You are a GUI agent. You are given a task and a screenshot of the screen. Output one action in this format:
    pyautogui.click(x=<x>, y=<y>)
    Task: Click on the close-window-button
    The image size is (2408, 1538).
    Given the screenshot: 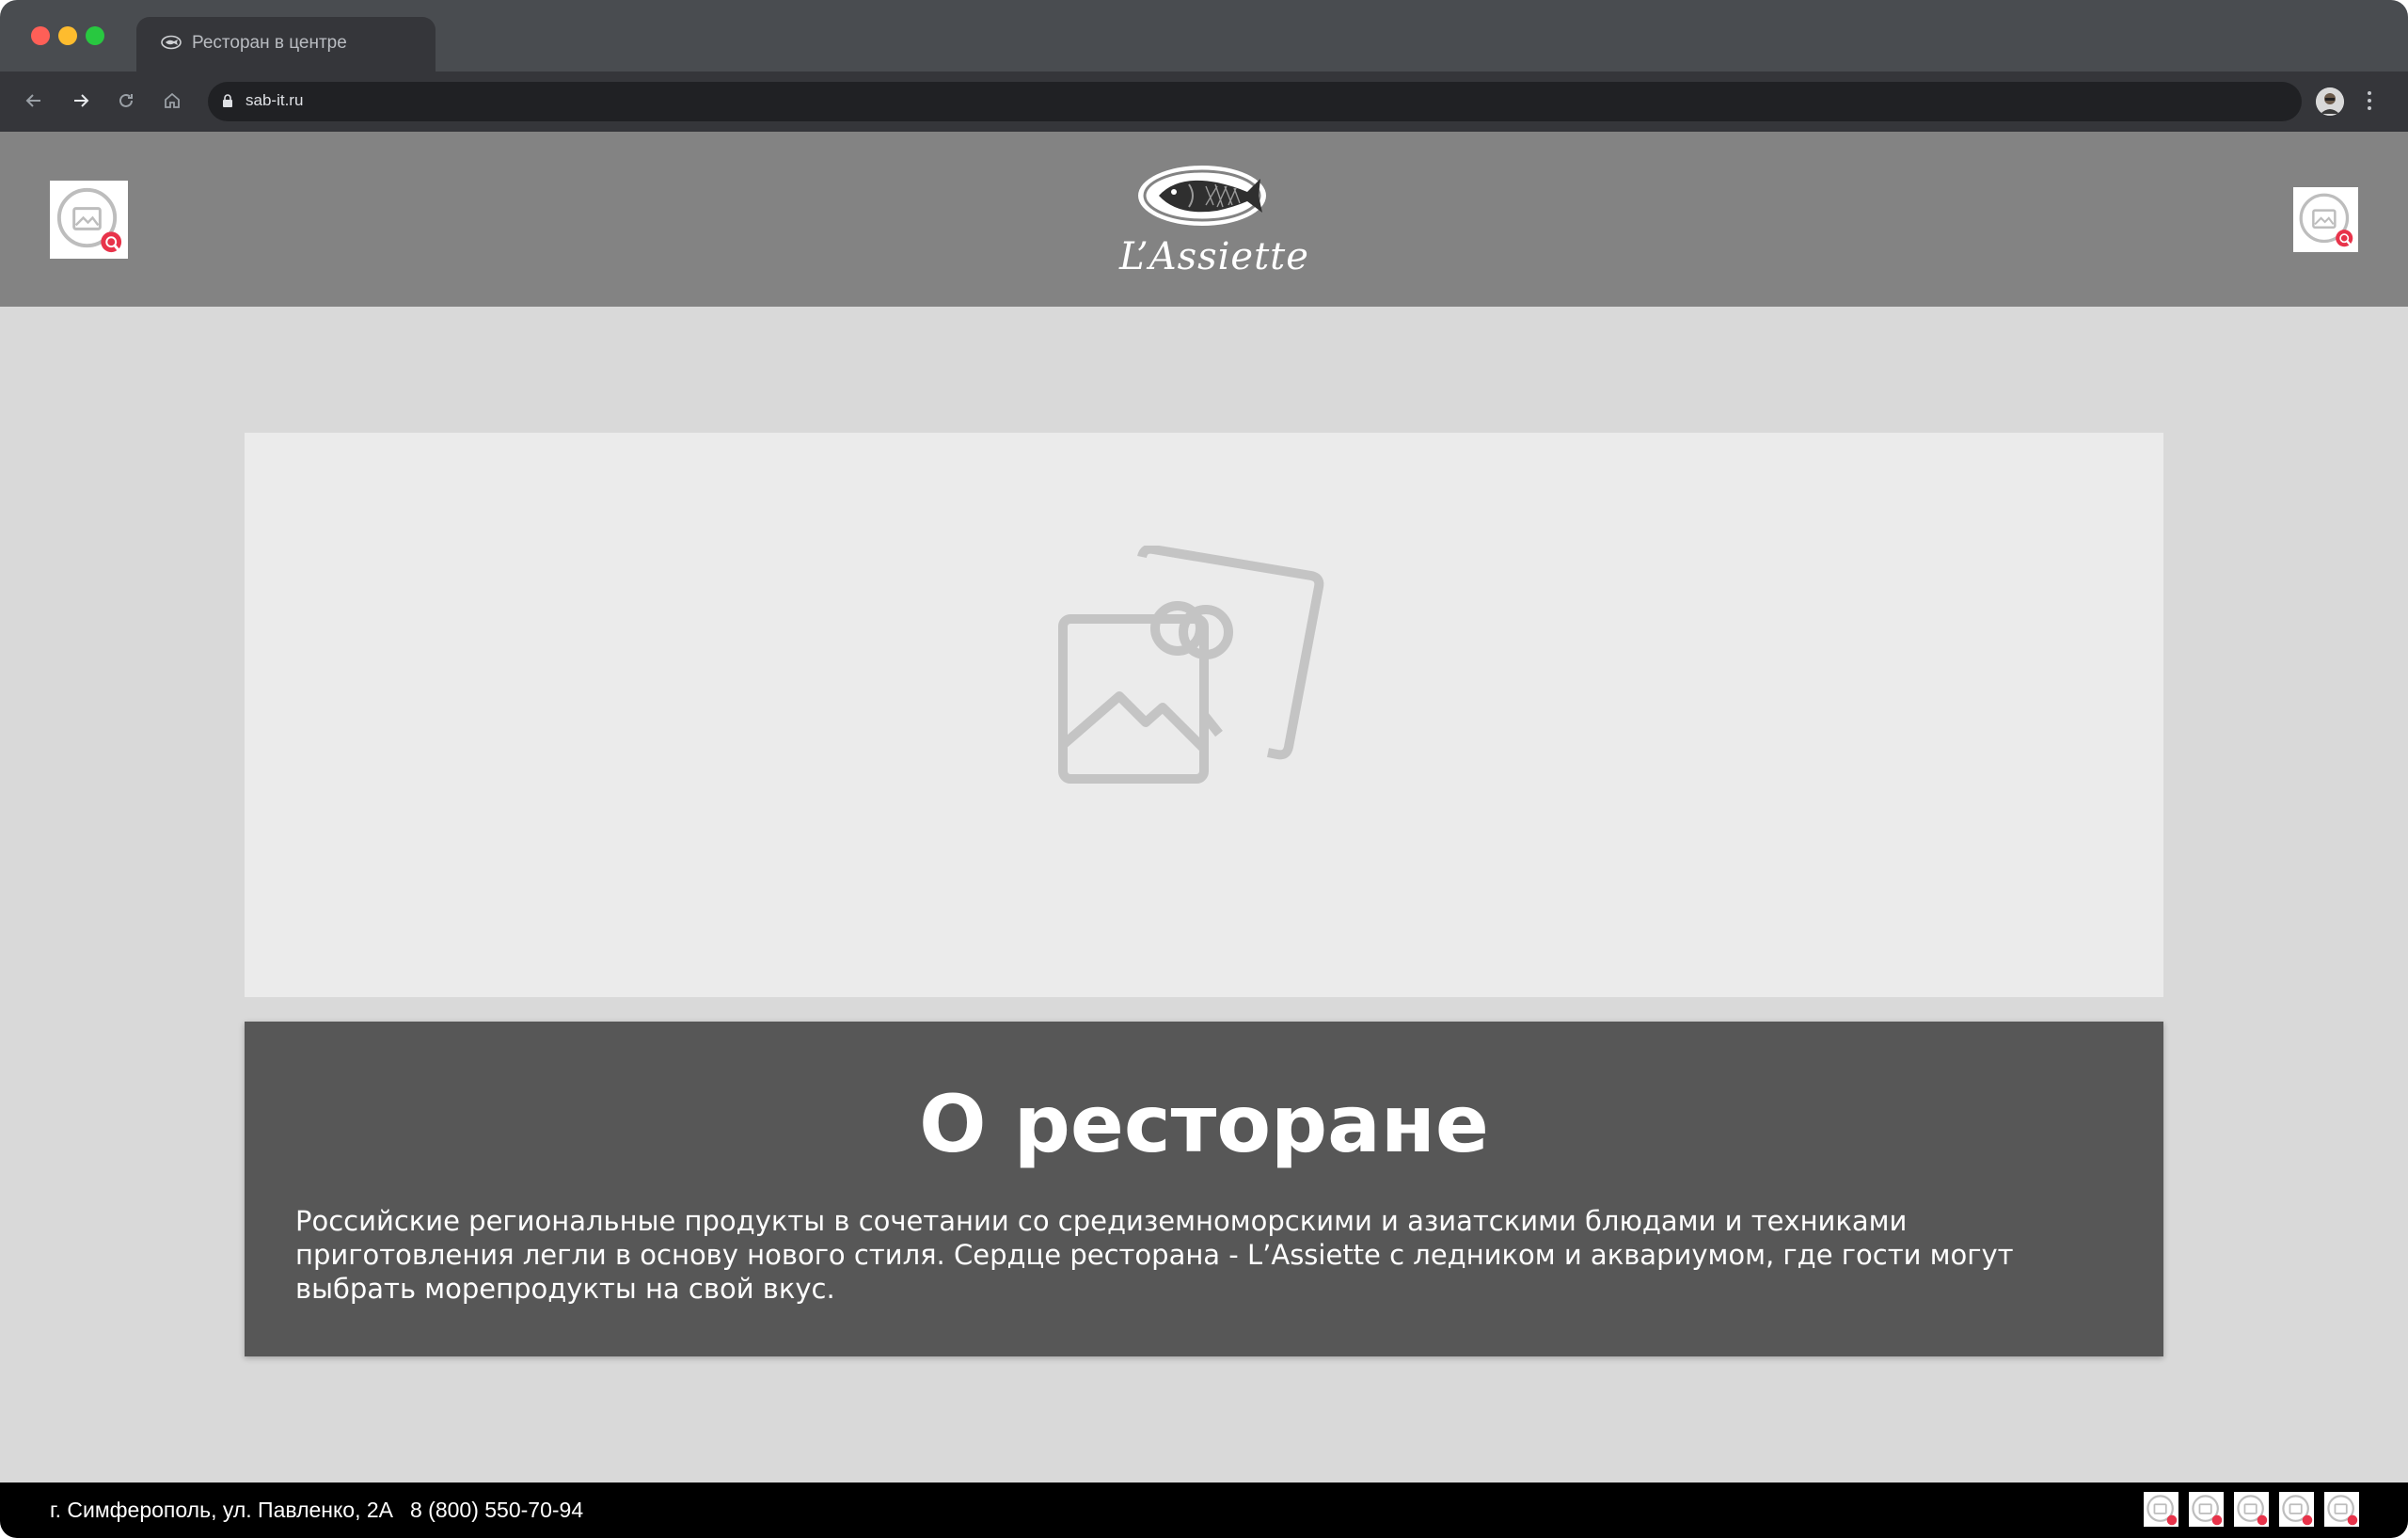 What is the action you would take?
    pyautogui.click(x=40, y=36)
    